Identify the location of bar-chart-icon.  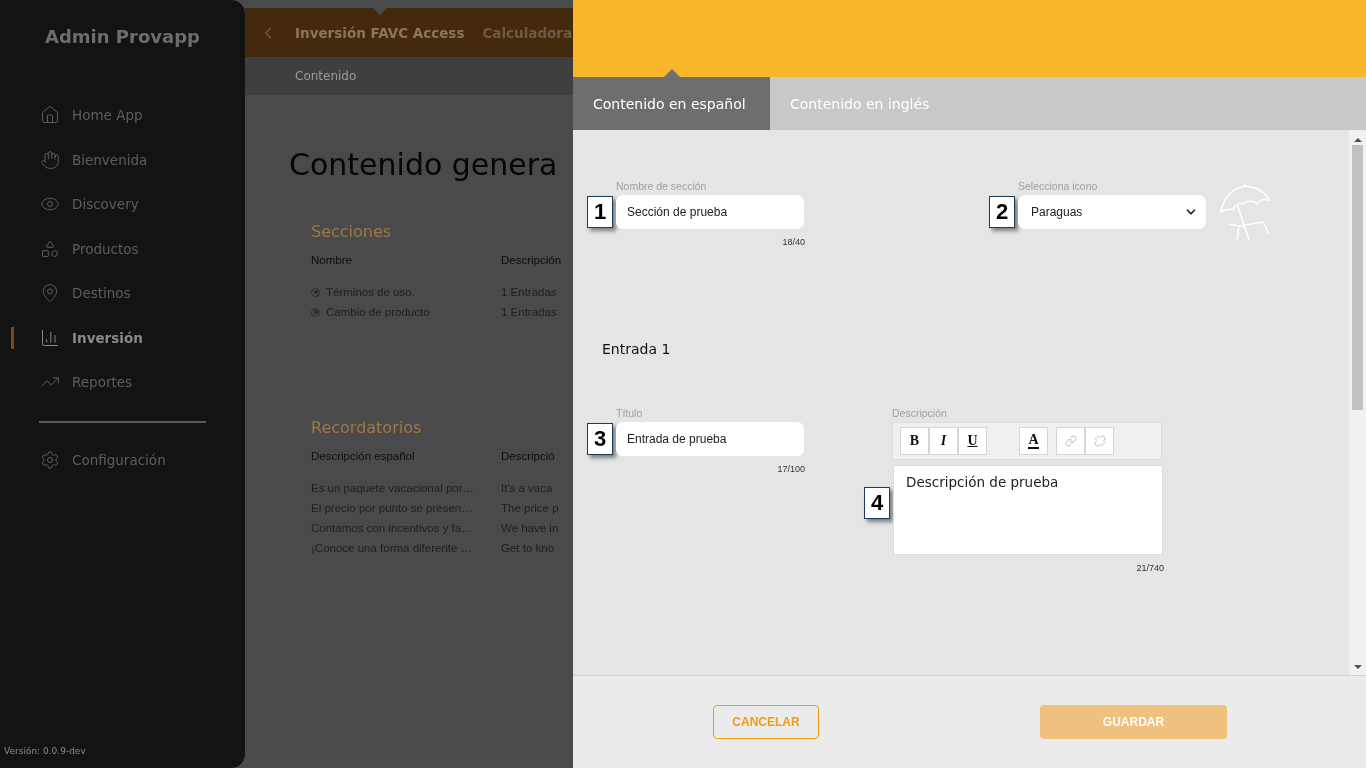
(50, 337).